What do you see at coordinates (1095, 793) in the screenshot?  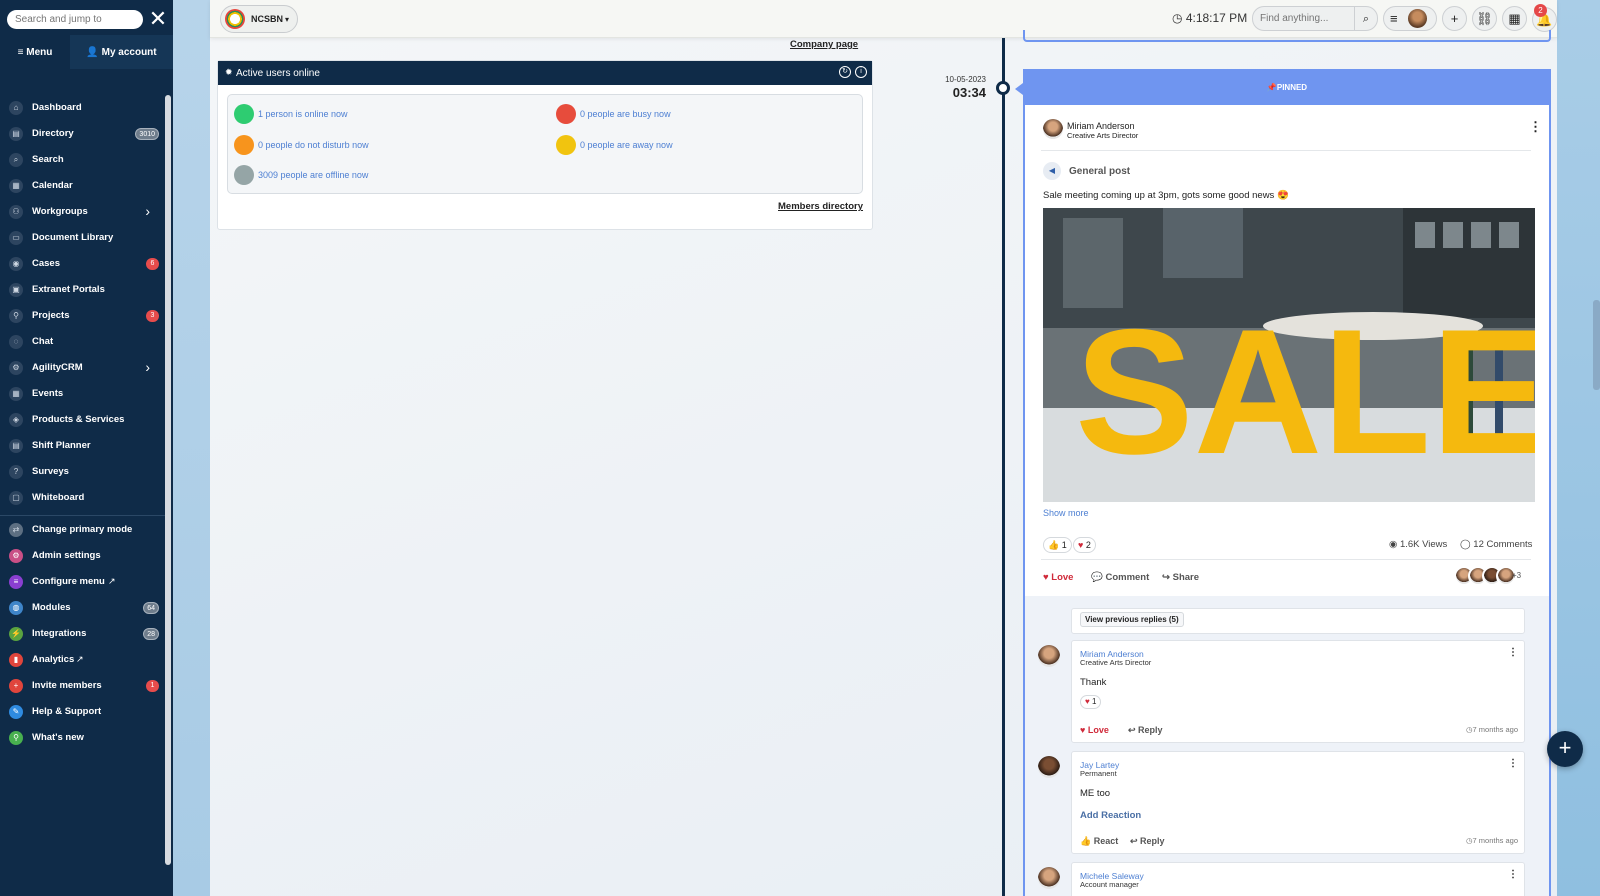 I see `reply-text: ME too` at bounding box center [1095, 793].